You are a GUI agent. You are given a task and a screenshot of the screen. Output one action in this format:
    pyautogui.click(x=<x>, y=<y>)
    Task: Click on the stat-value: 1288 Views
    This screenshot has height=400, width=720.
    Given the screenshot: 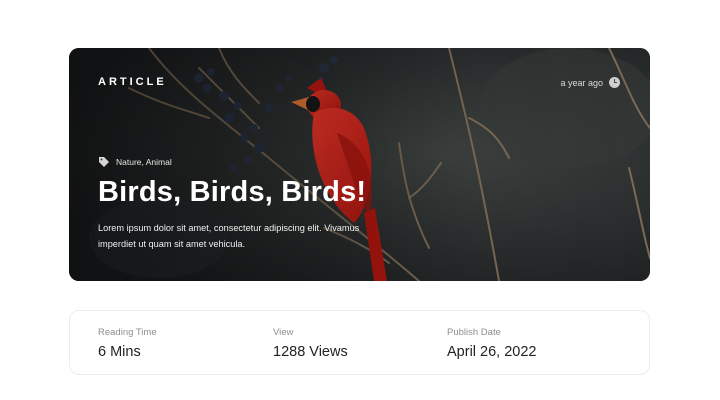 What is the action you would take?
    pyautogui.click(x=310, y=352)
    